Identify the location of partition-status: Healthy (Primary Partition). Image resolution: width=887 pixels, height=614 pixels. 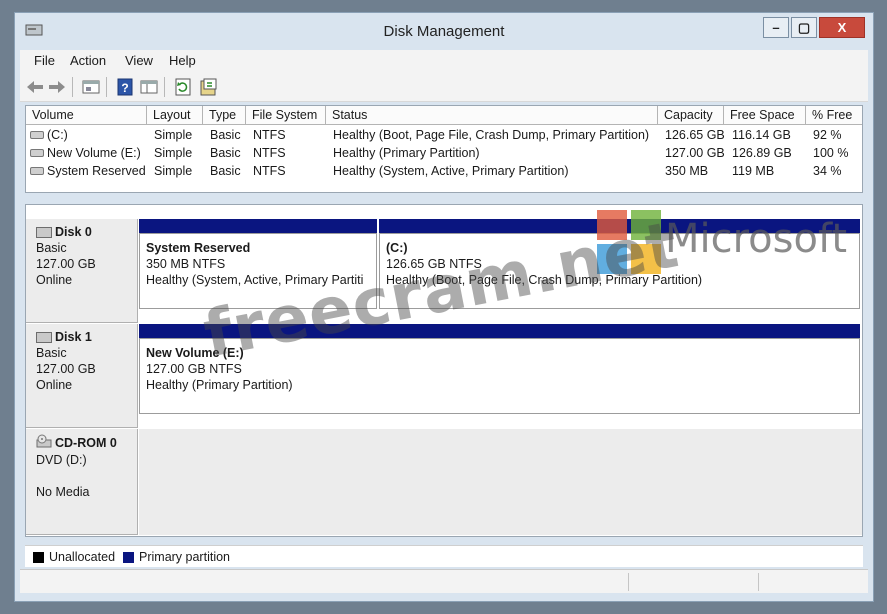
(219, 385).